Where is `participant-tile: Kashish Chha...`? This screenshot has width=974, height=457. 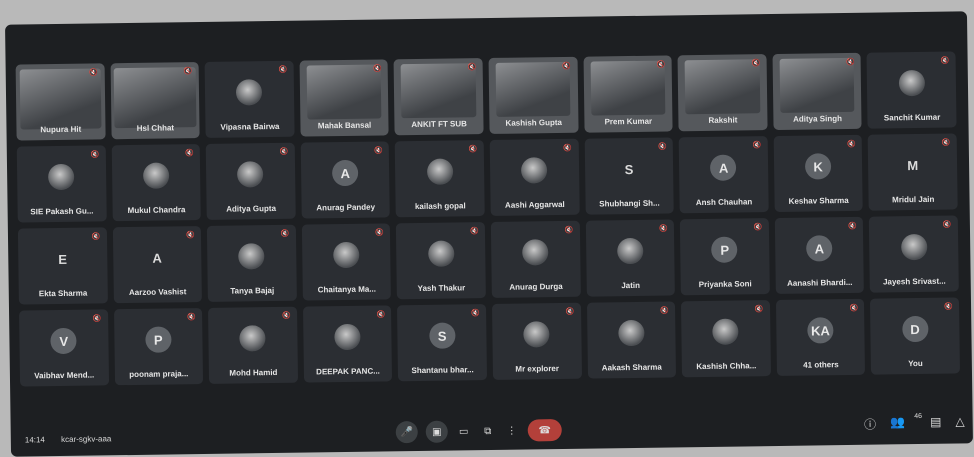
participant-tile: Kashish Chha... is located at coordinates (726, 339).